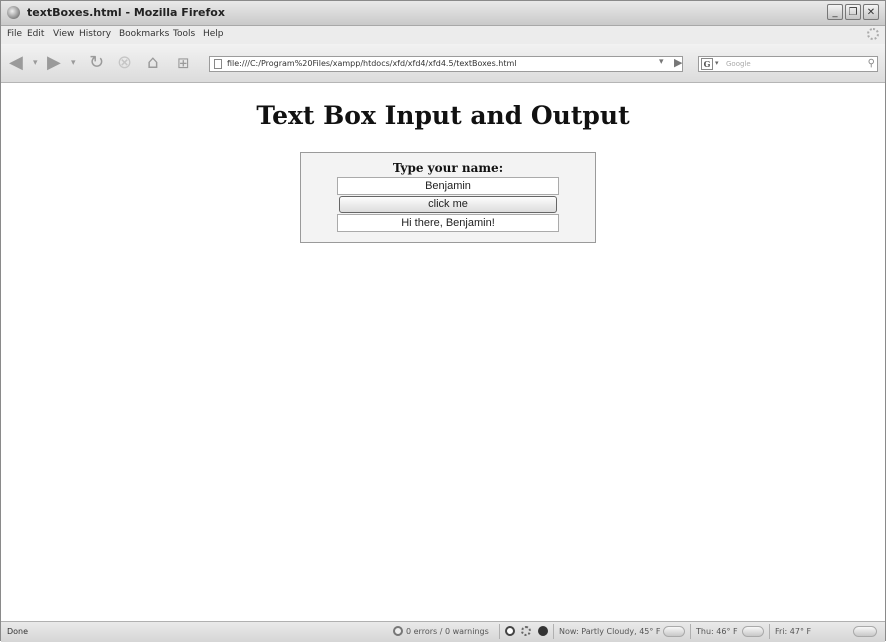  Describe the element at coordinates (447, 631) in the screenshot. I see `error-count: 0 errors / 0 warnings` at that location.